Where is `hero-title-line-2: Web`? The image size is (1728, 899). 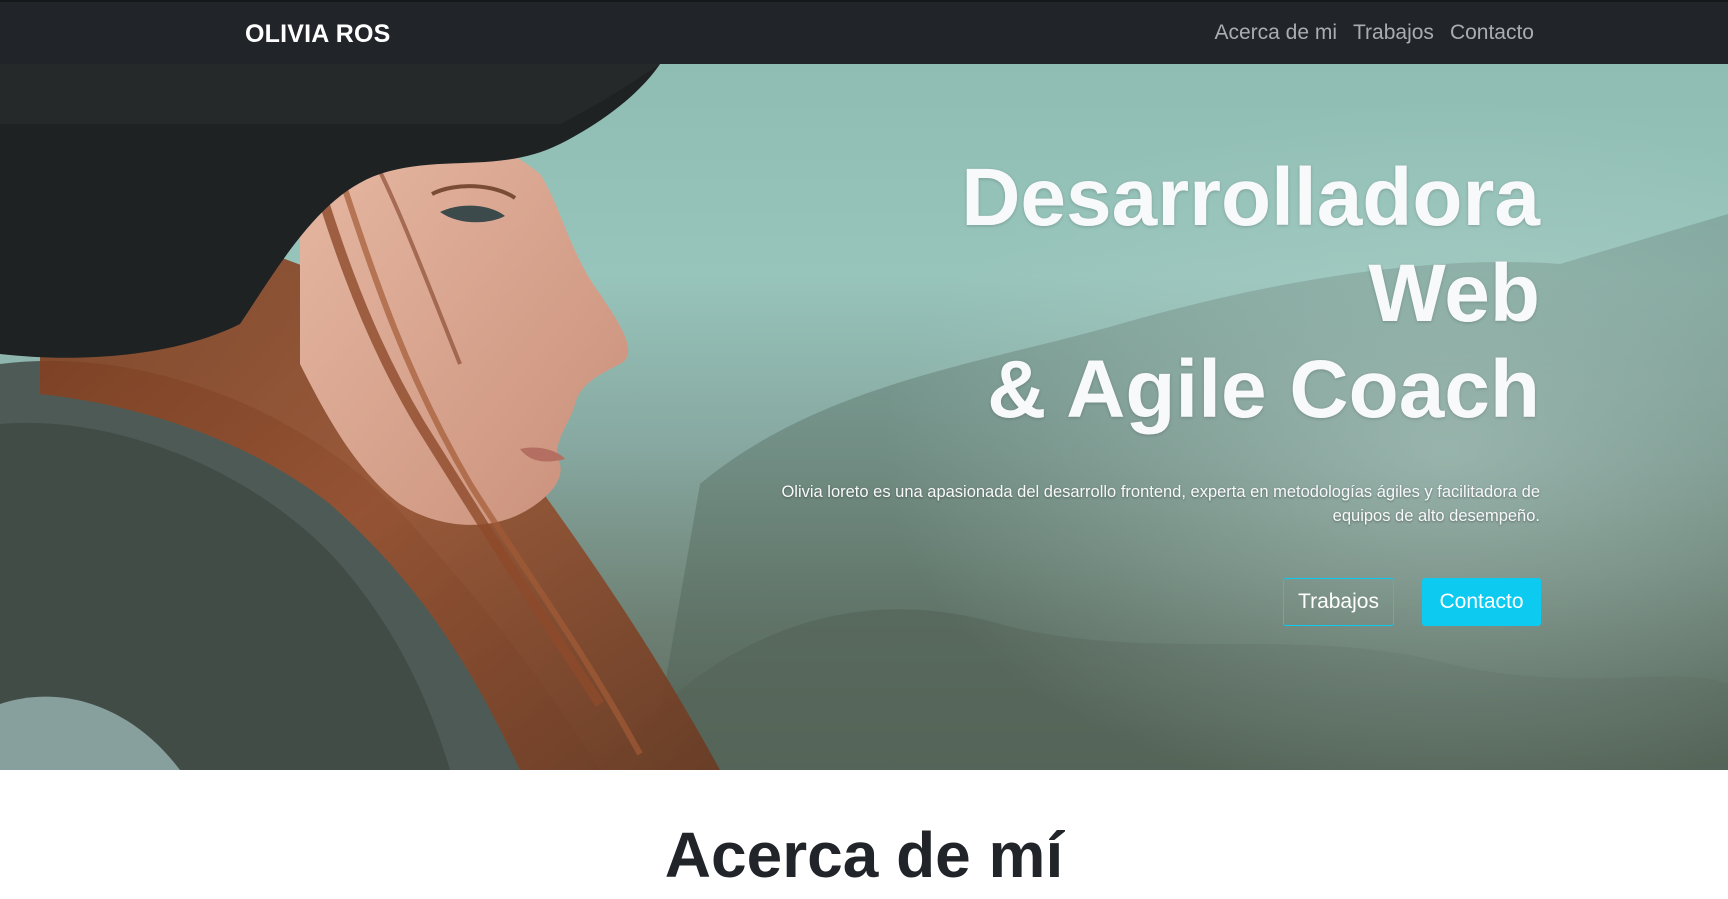 hero-title-line-2: Web is located at coordinates (1454, 293).